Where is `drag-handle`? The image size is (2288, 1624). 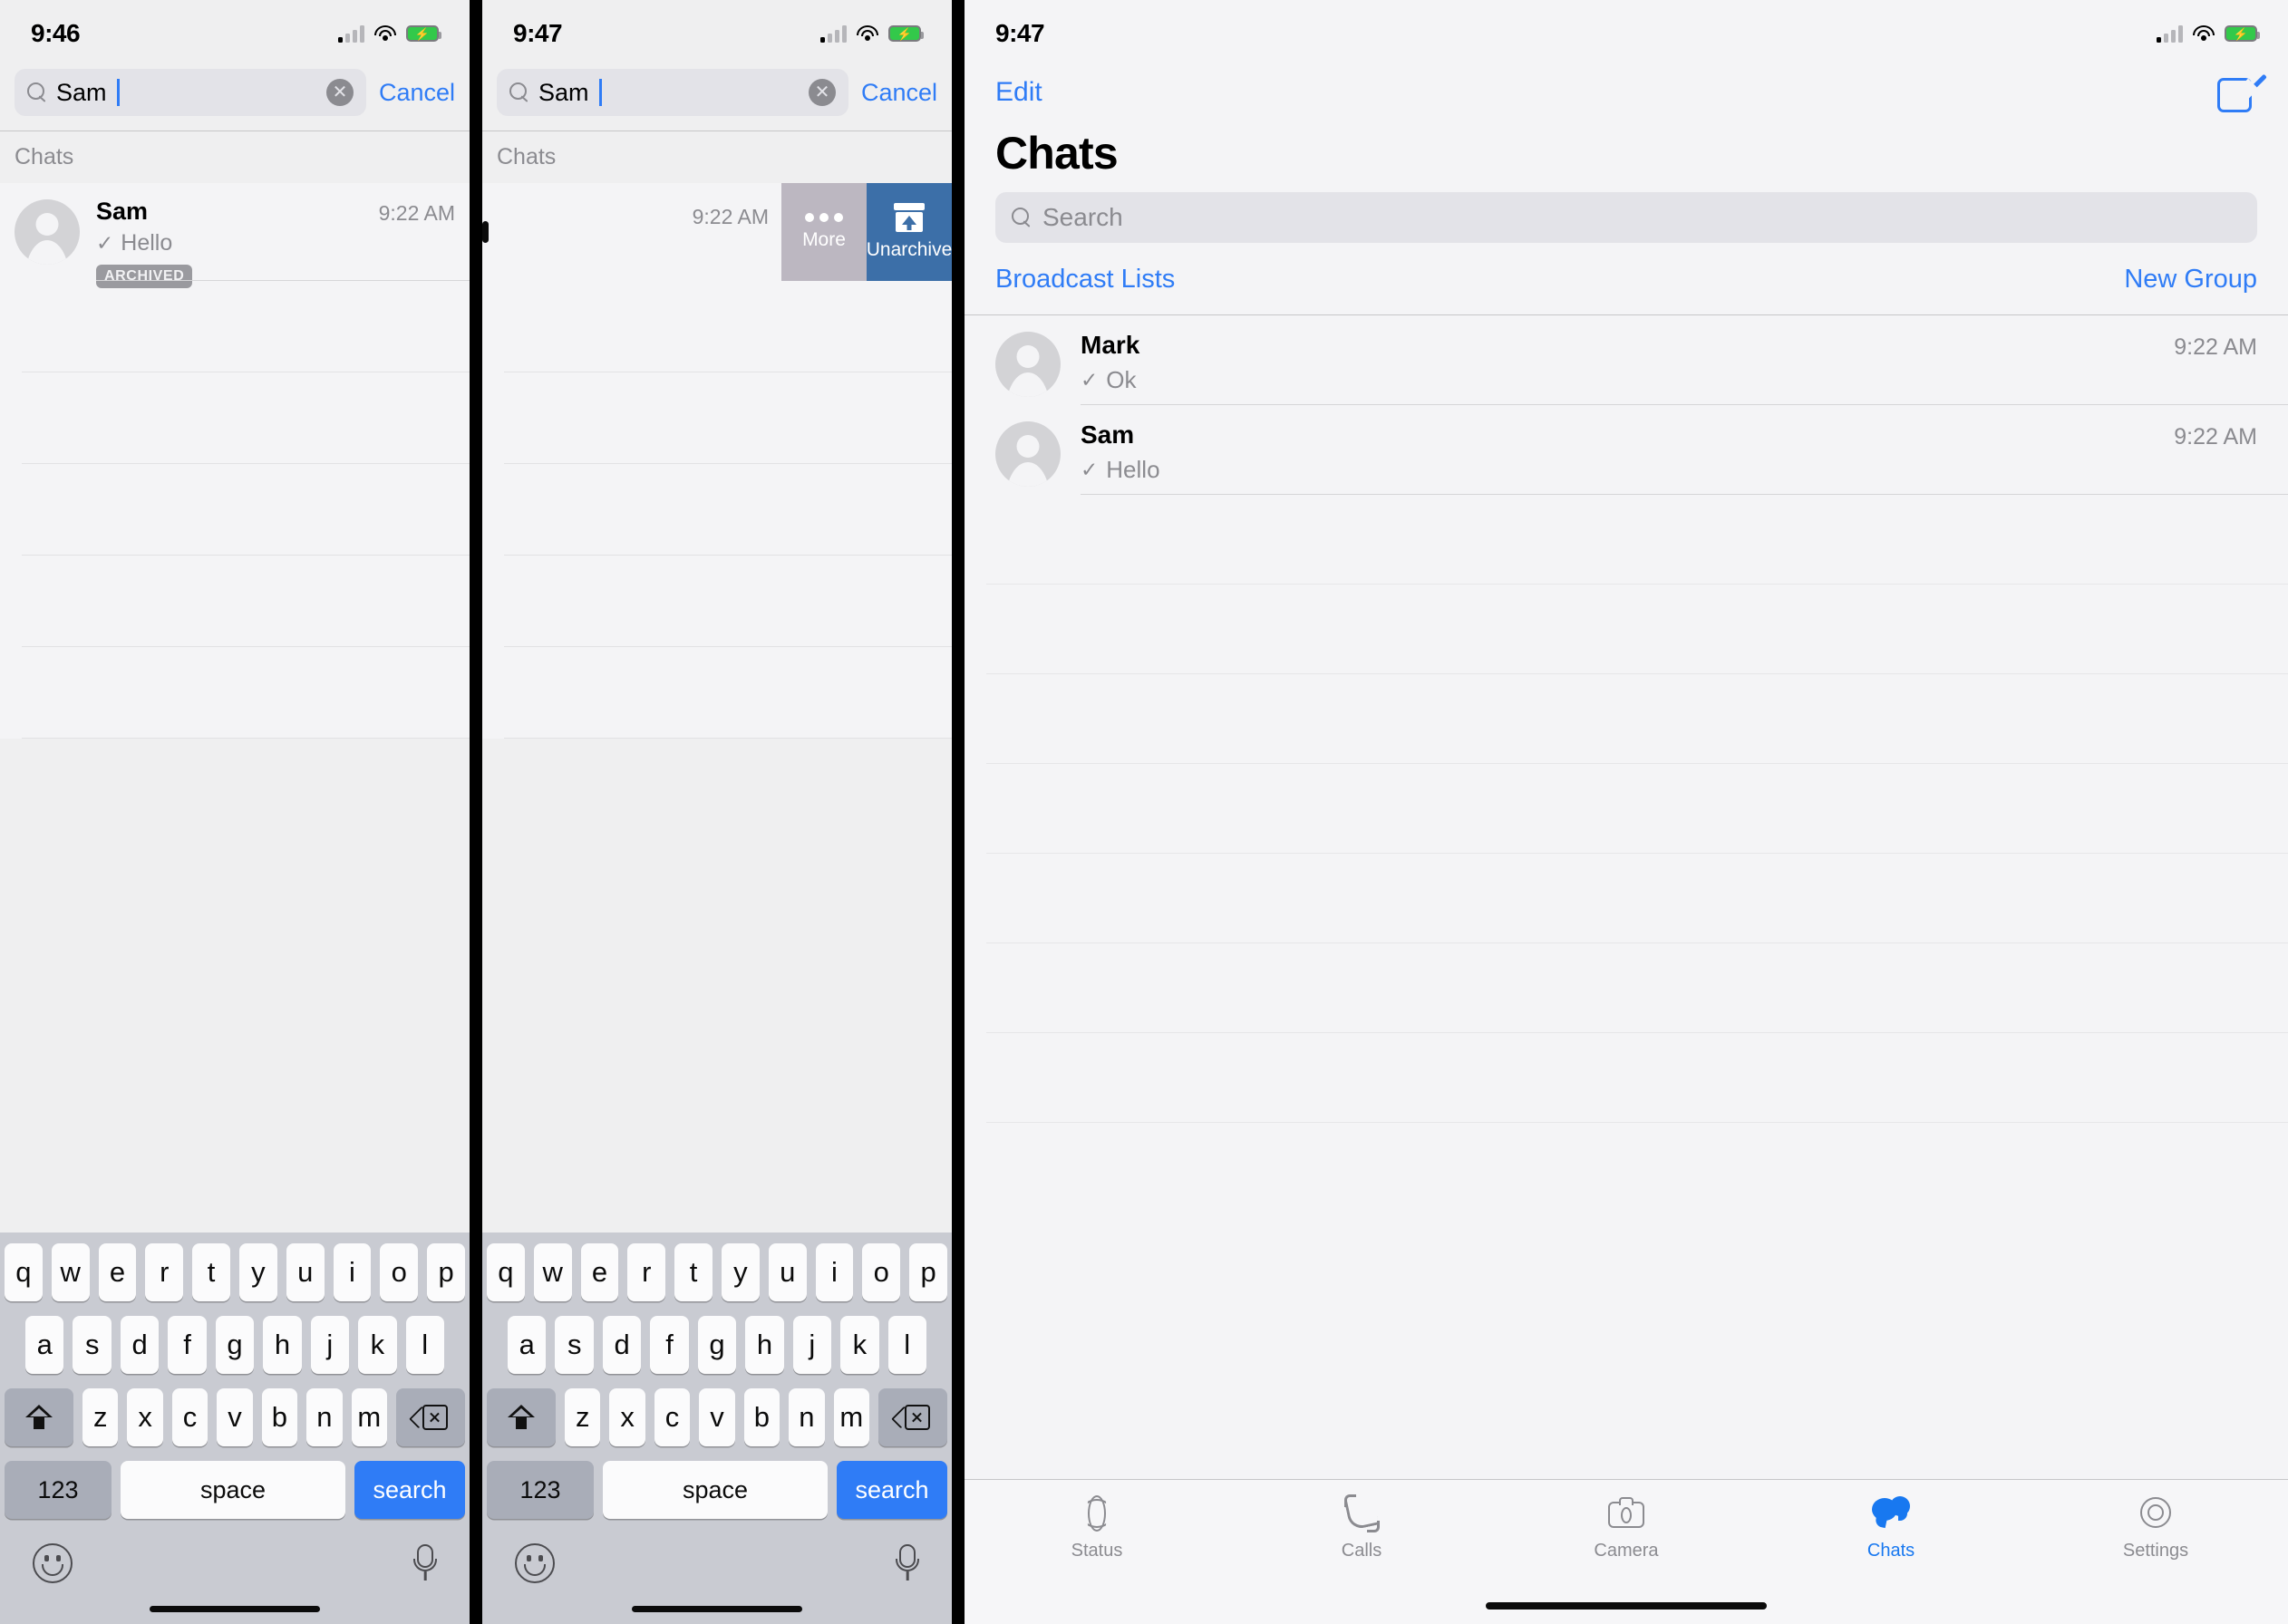 drag-handle is located at coordinates (485, 232).